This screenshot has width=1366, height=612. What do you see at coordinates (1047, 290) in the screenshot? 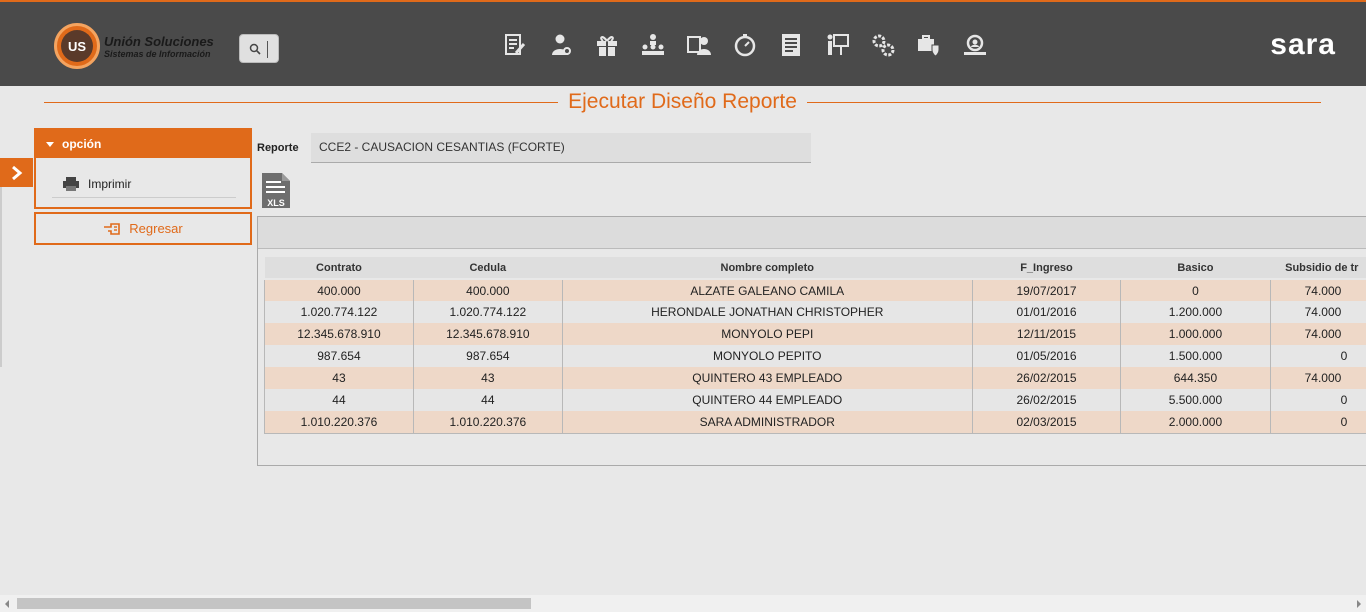
I see `cell-ingreso: 19/07/2017` at bounding box center [1047, 290].